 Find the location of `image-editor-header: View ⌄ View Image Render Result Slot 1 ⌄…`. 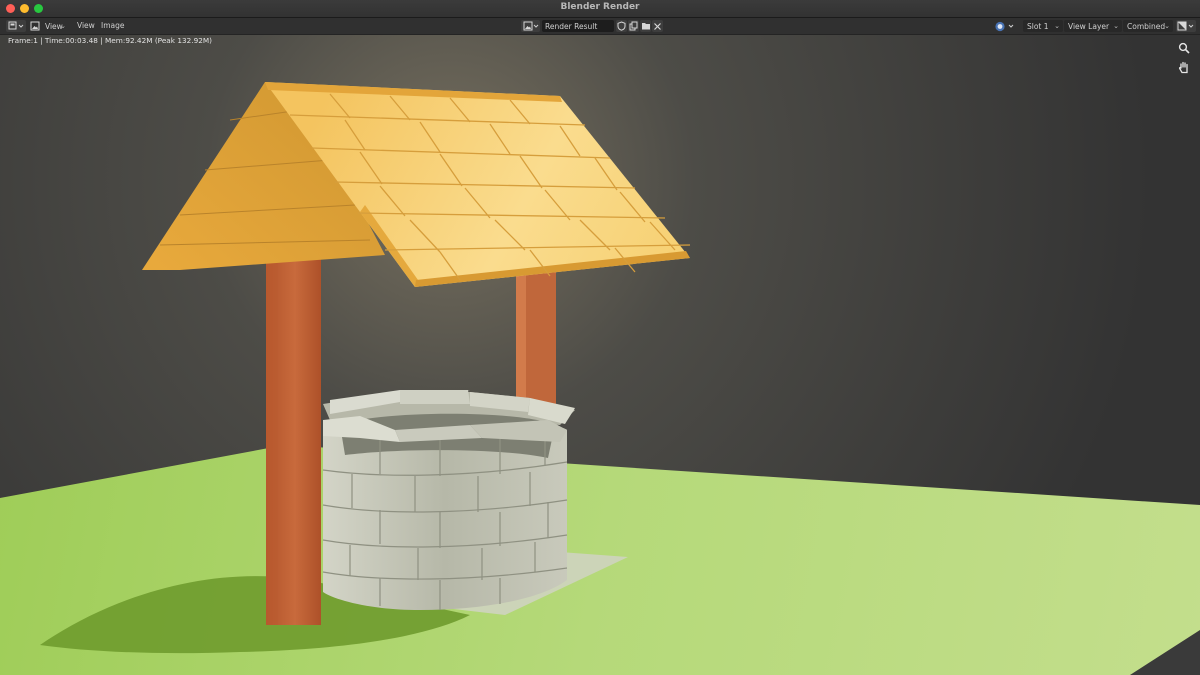

image-editor-header: View ⌄ View Image Render Result Slot 1 ⌄… is located at coordinates (600, 26).